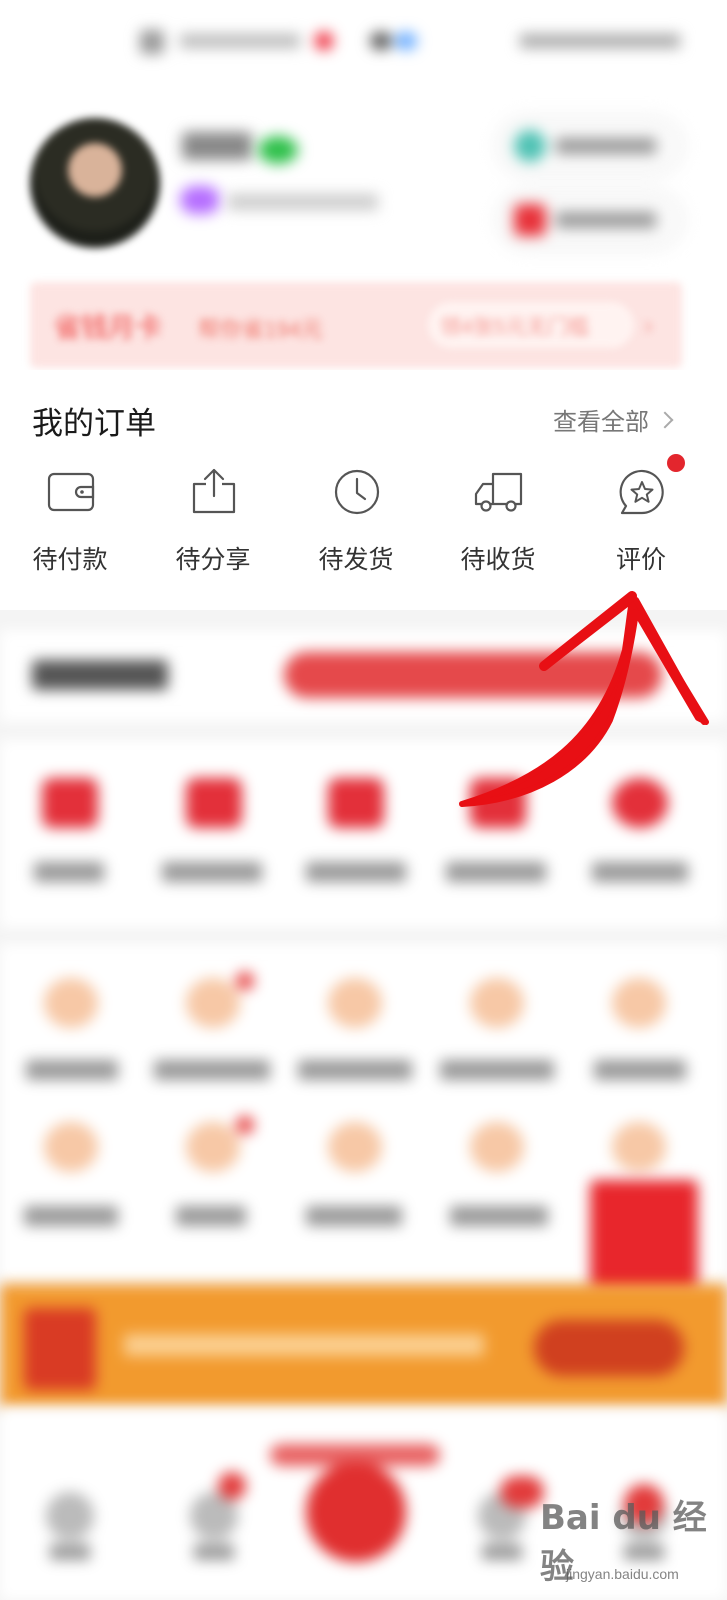 This screenshot has height=1600, width=727. I want to click on orders-title: 我的订单, so click(94, 423).